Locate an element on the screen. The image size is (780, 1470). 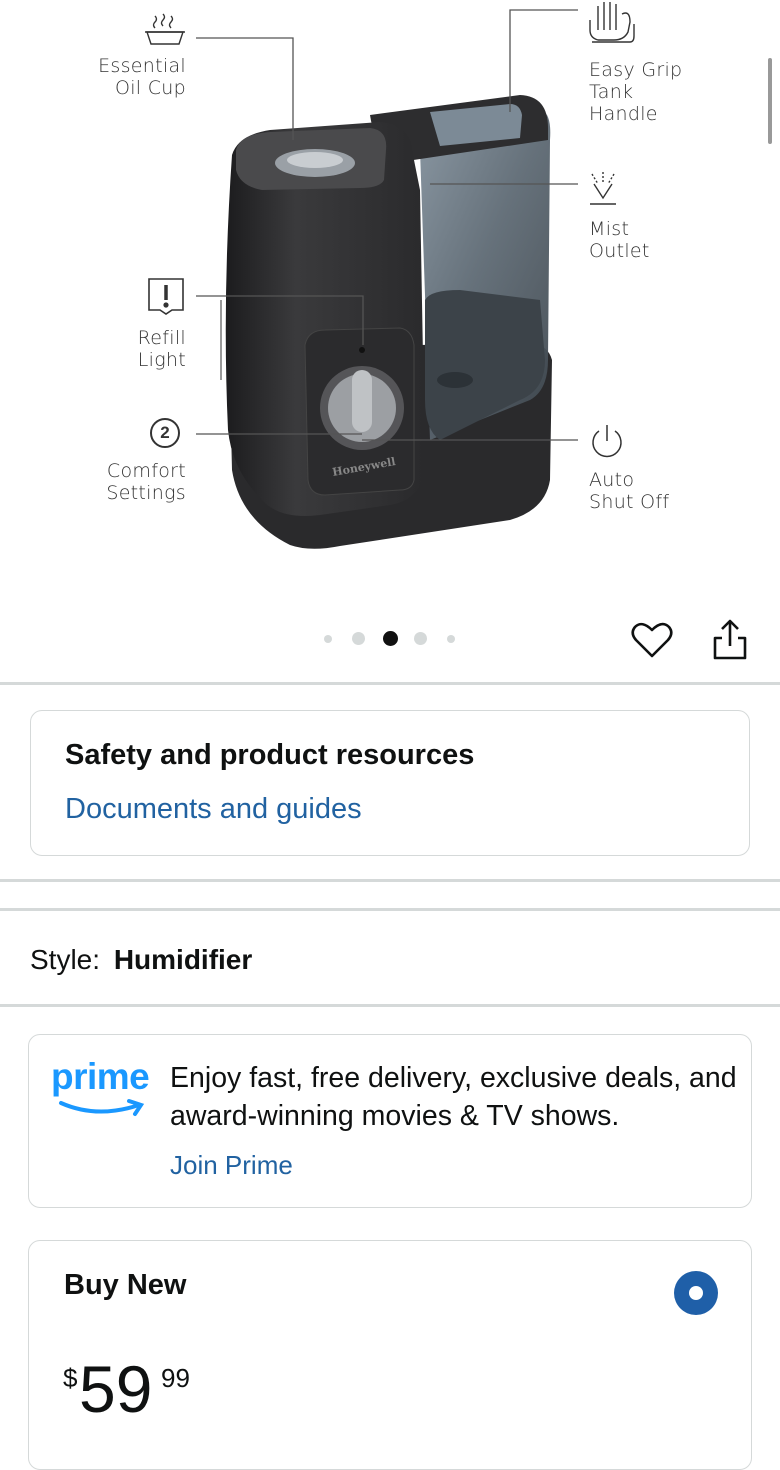
hand-grip-icon is located at coordinates (612, 22).